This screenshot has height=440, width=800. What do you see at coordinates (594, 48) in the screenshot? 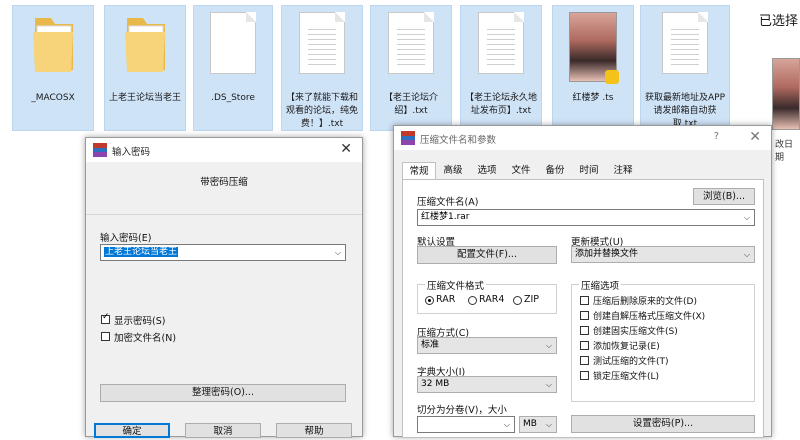
I see `video-thumbnail` at bounding box center [594, 48].